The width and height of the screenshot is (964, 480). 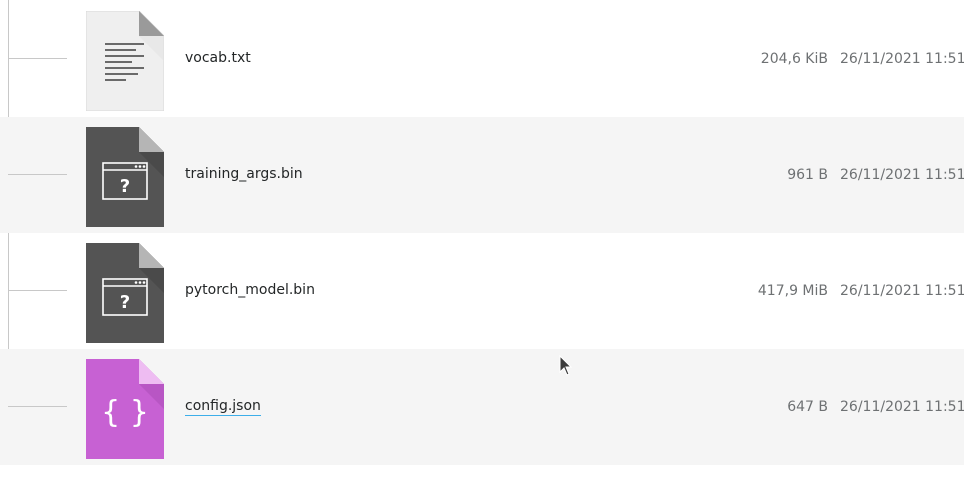 What do you see at coordinates (223, 407) in the screenshot?
I see `file-name: config.json` at bounding box center [223, 407].